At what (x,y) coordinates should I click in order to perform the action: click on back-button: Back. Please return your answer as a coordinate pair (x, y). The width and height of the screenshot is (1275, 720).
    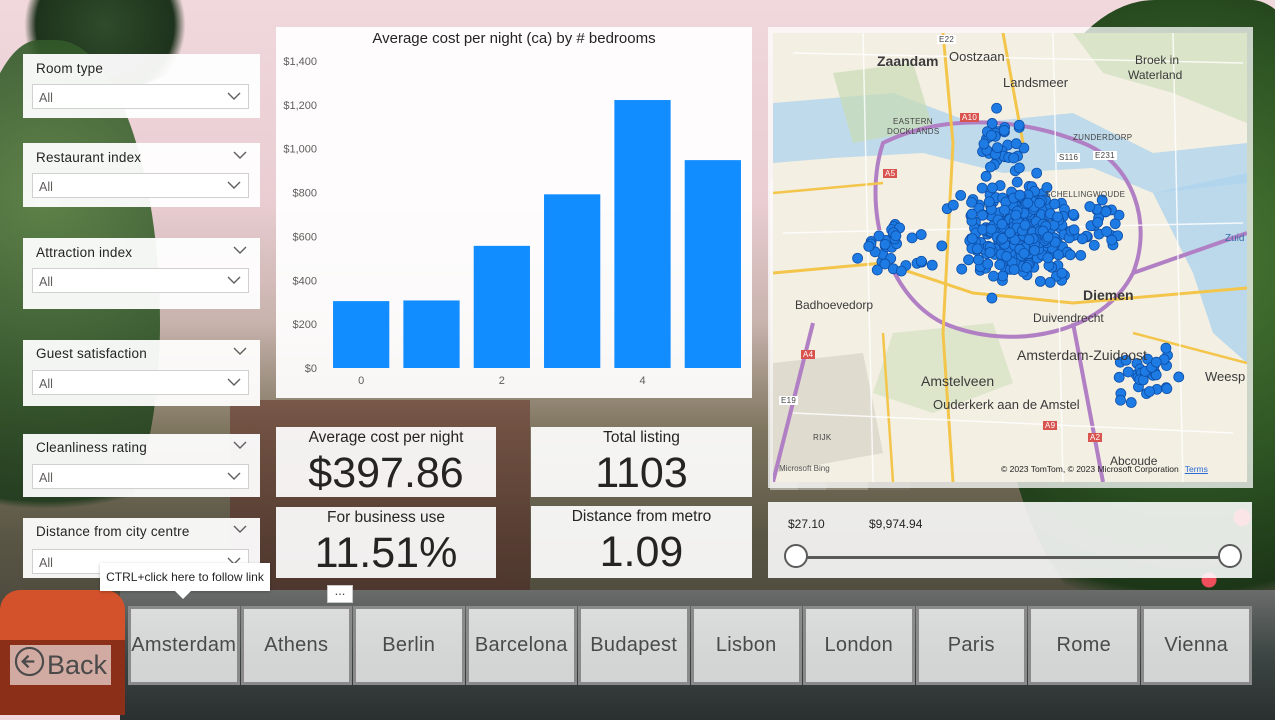
    Looking at the image, I should click on (60, 665).